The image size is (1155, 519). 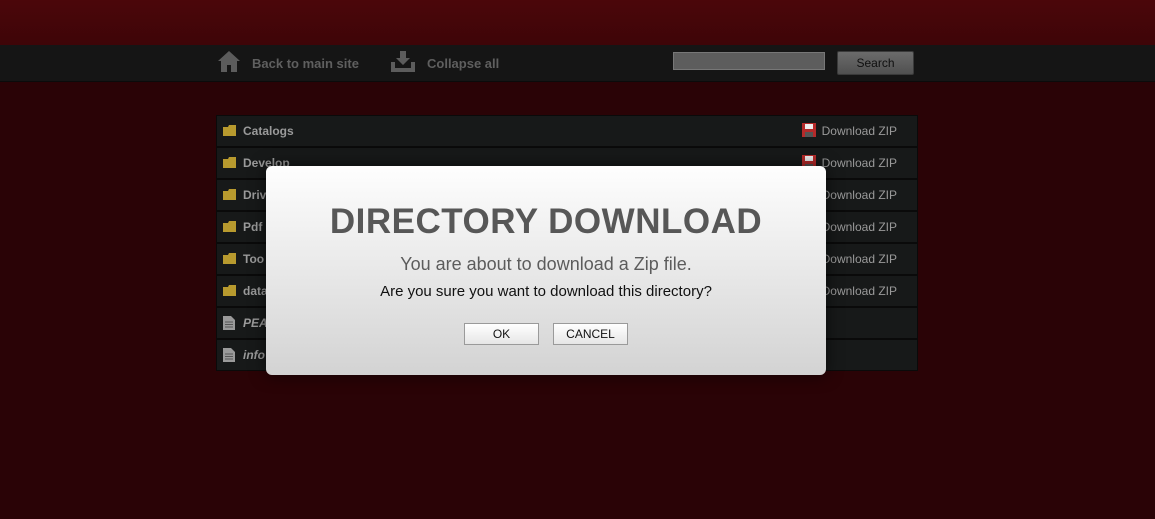 What do you see at coordinates (875, 63) in the screenshot?
I see `search-button: Search` at bounding box center [875, 63].